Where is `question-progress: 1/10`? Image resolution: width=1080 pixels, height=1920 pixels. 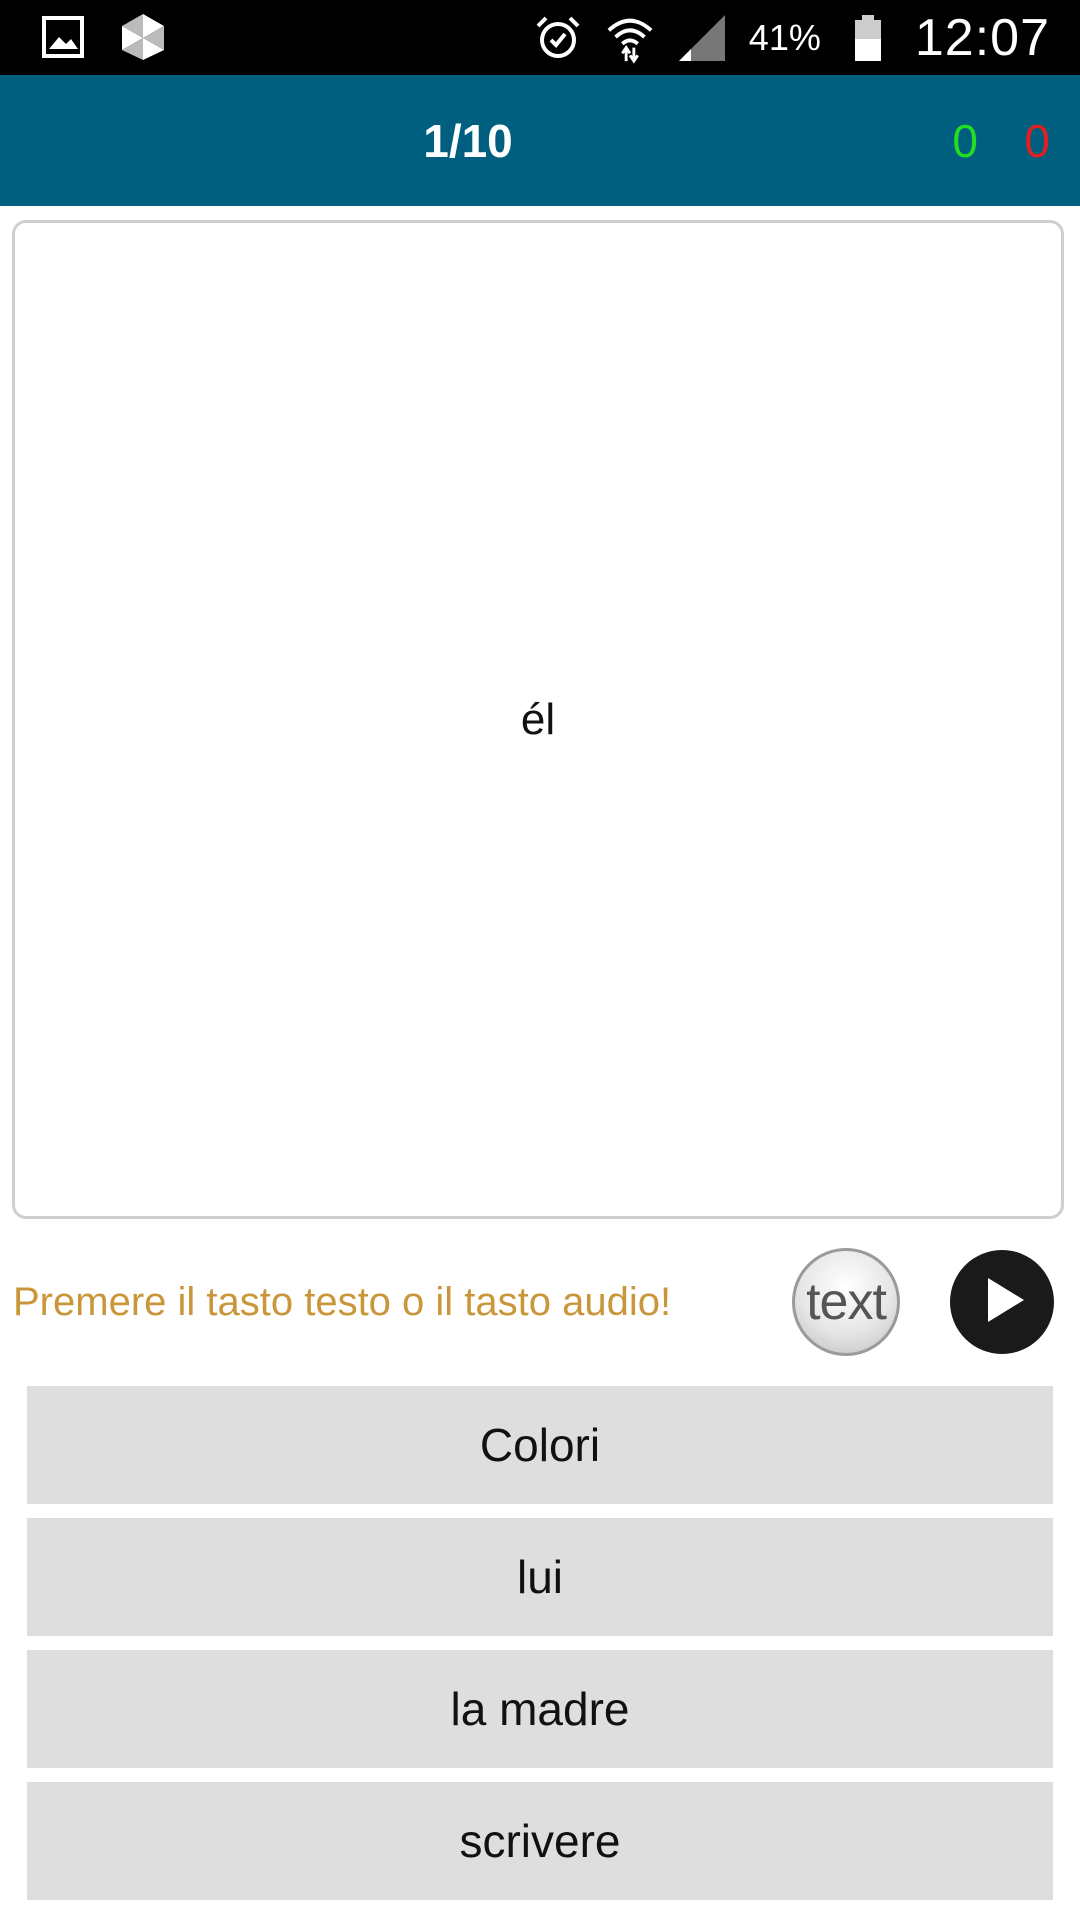 question-progress: 1/10 is located at coordinates (468, 140).